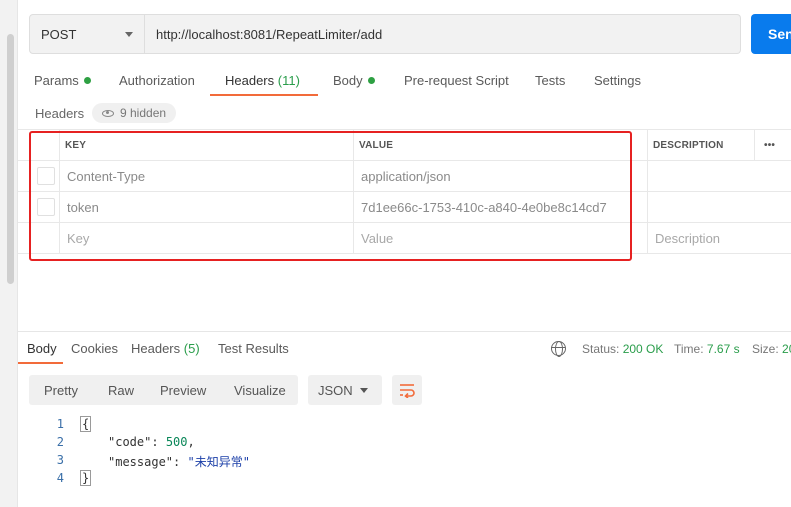 This screenshot has height=507, width=791. I want to click on format-button-group: Pretty Raw Preview Visualize, so click(163, 390).